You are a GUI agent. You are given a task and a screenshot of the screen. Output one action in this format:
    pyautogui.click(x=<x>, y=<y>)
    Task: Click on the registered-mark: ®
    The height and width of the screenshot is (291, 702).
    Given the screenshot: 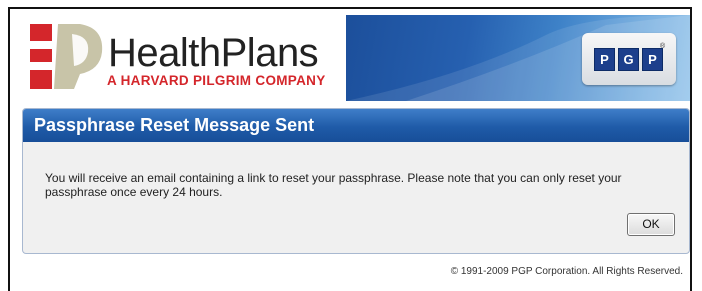 What is the action you would take?
    pyautogui.click(x=663, y=46)
    